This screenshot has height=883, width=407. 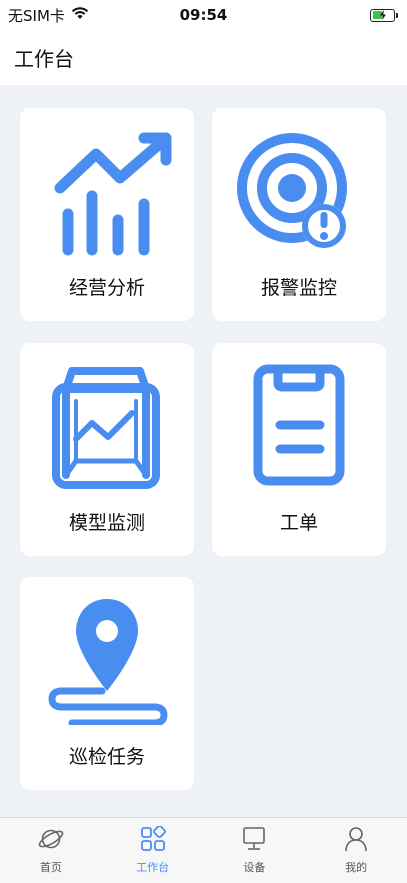 I want to click on tab-mine: 我的, so click(x=356, y=850).